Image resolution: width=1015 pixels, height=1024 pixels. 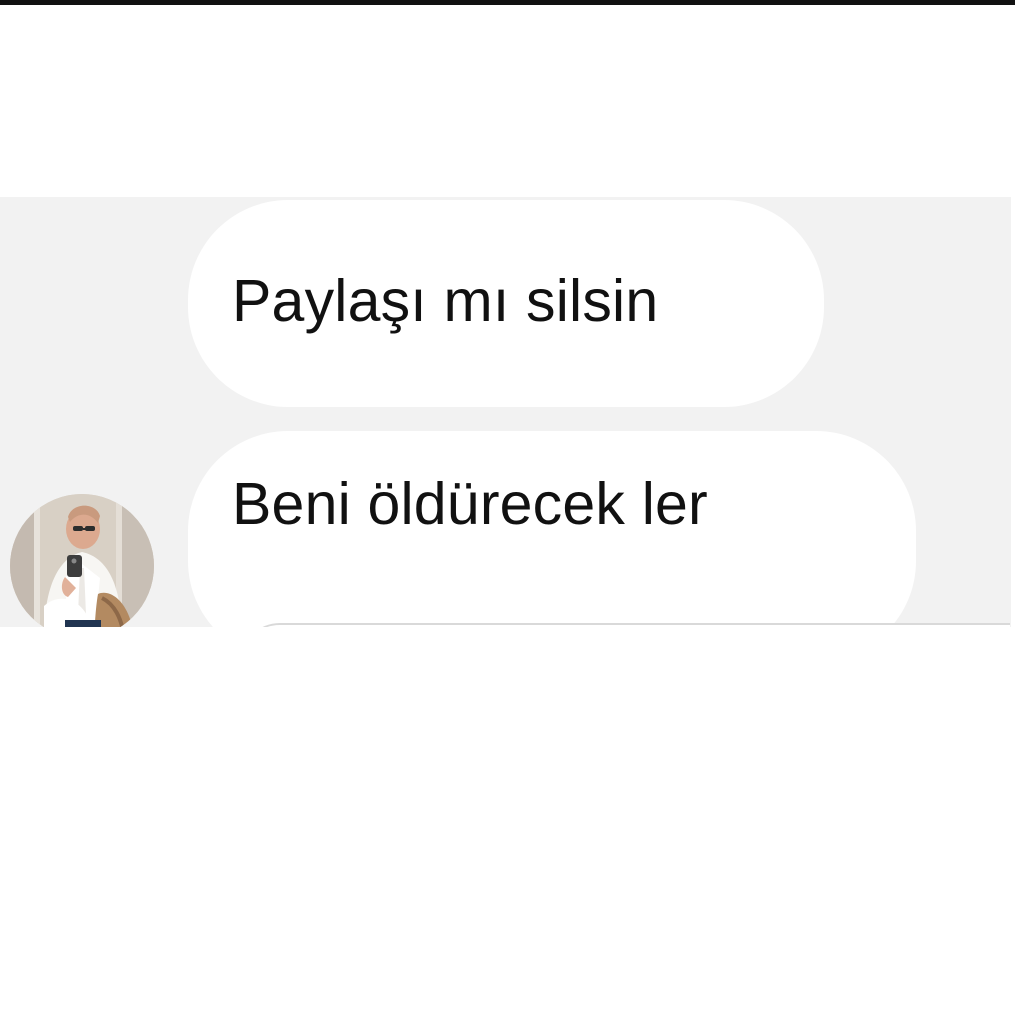 I want to click on message-bubble-2: Beni öldürecek ler, so click(x=552, y=529).